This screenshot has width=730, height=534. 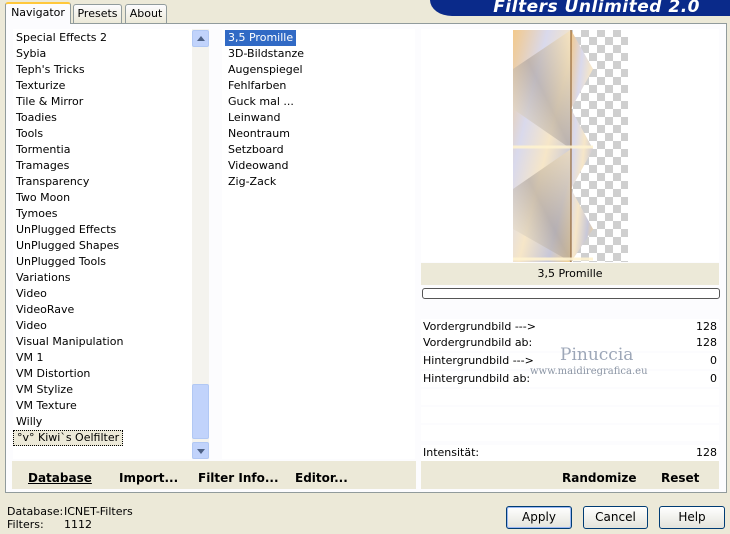 What do you see at coordinates (570, 274) in the screenshot?
I see `preview-filter-name: 3,5 Promille` at bounding box center [570, 274].